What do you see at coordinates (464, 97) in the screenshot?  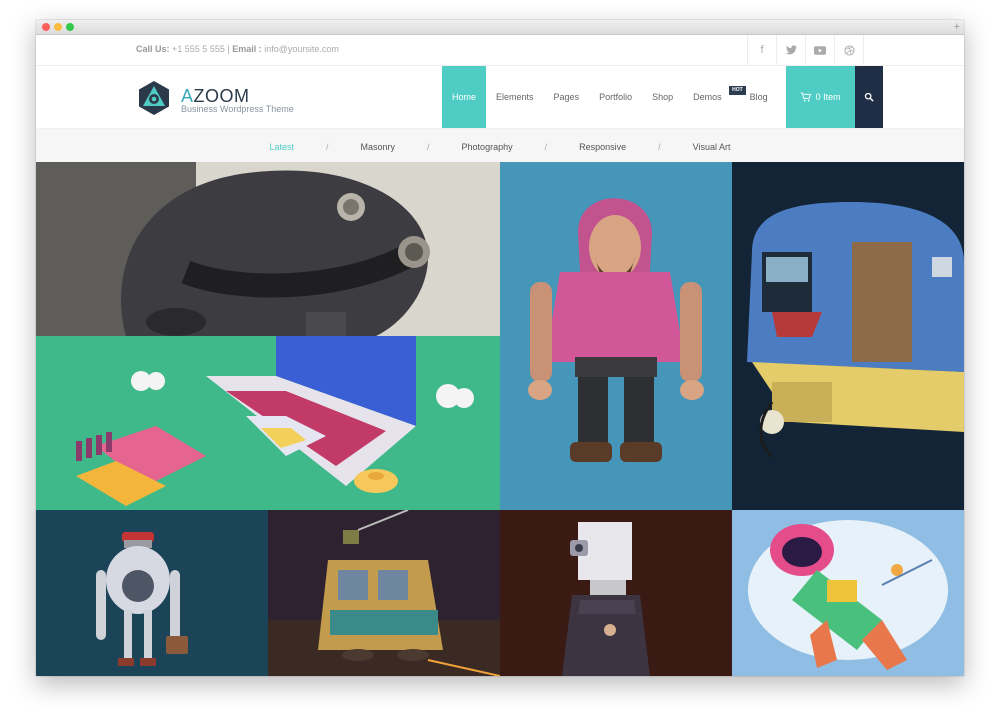 I see `nav-home: Home` at bounding box center [464, 97].